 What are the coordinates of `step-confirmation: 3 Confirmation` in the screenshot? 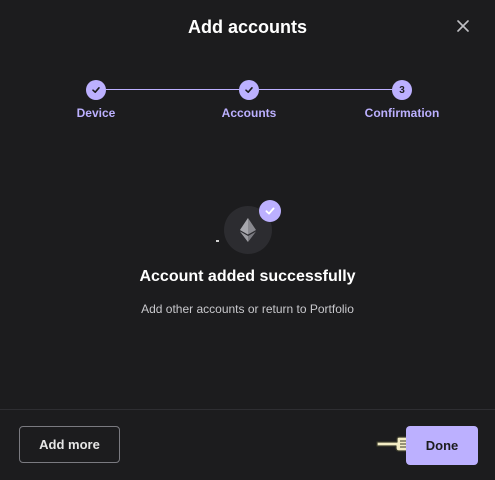 It's located at (402, 100).